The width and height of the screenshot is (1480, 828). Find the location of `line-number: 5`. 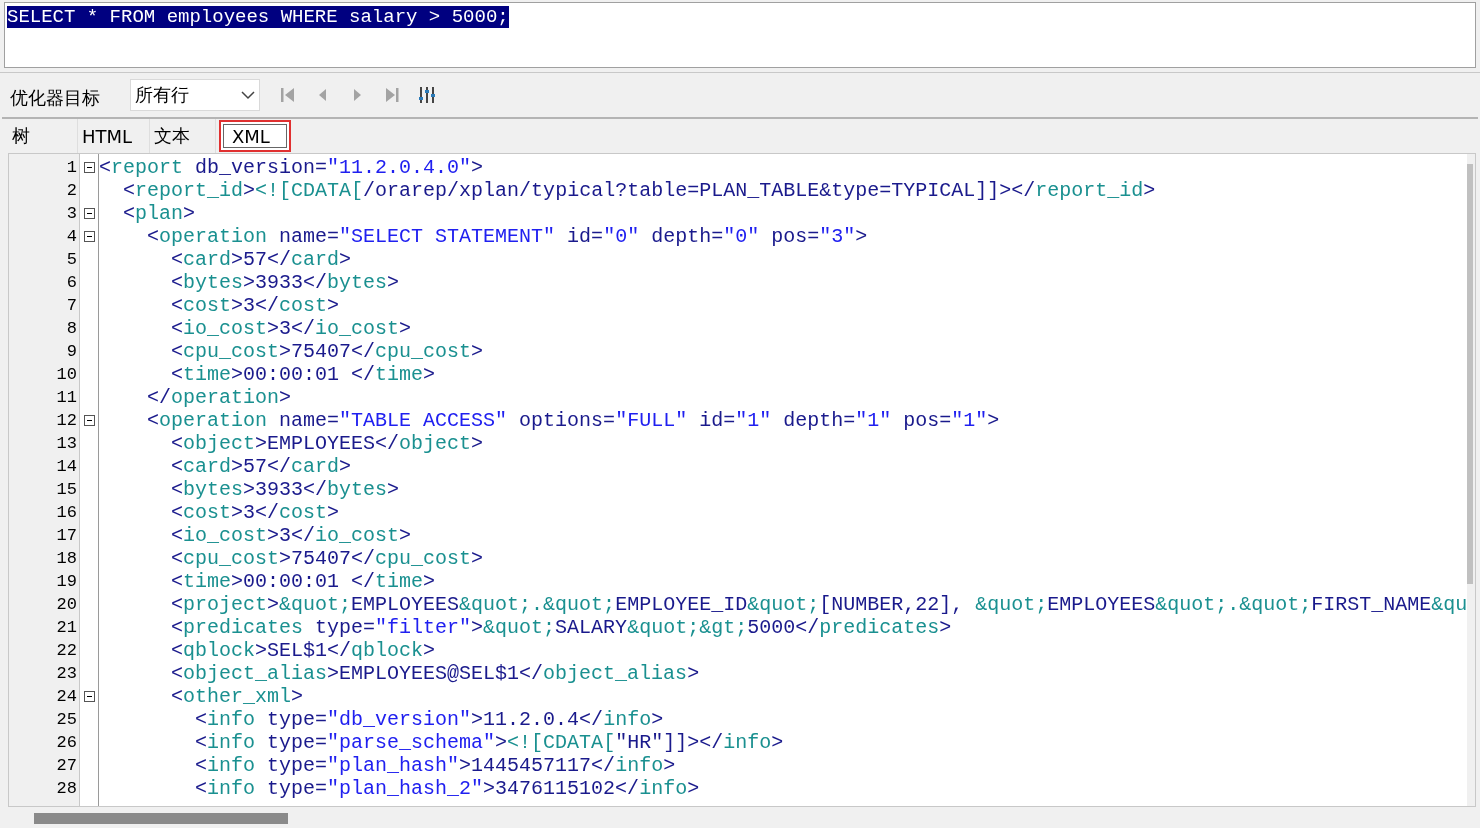

line-number: 5 is located at coordinates (71, 260).